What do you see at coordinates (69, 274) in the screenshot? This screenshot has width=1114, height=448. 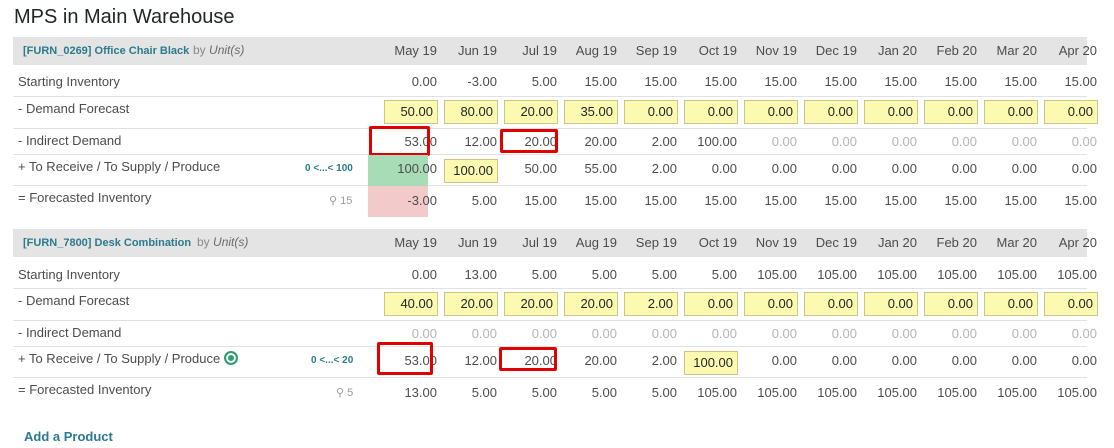 I see `row-label: Starting Inventory` at bounding box center [69, 274].